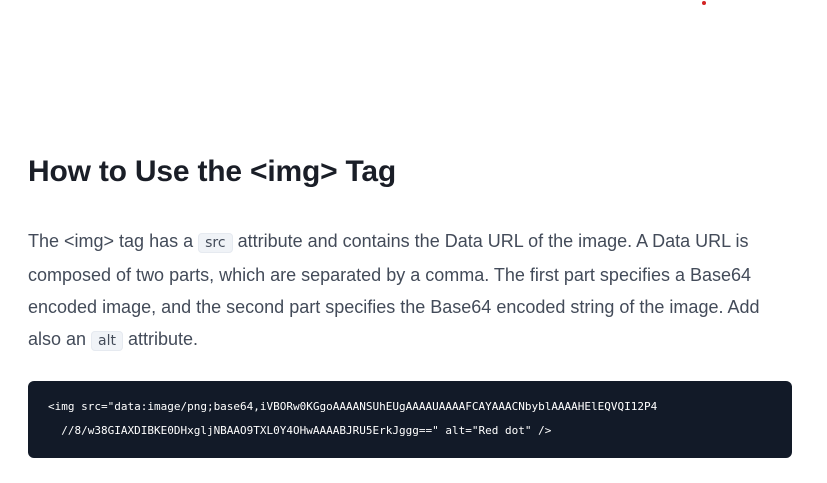  I want to click on inline-code-alt: alt, so click(107, 341).